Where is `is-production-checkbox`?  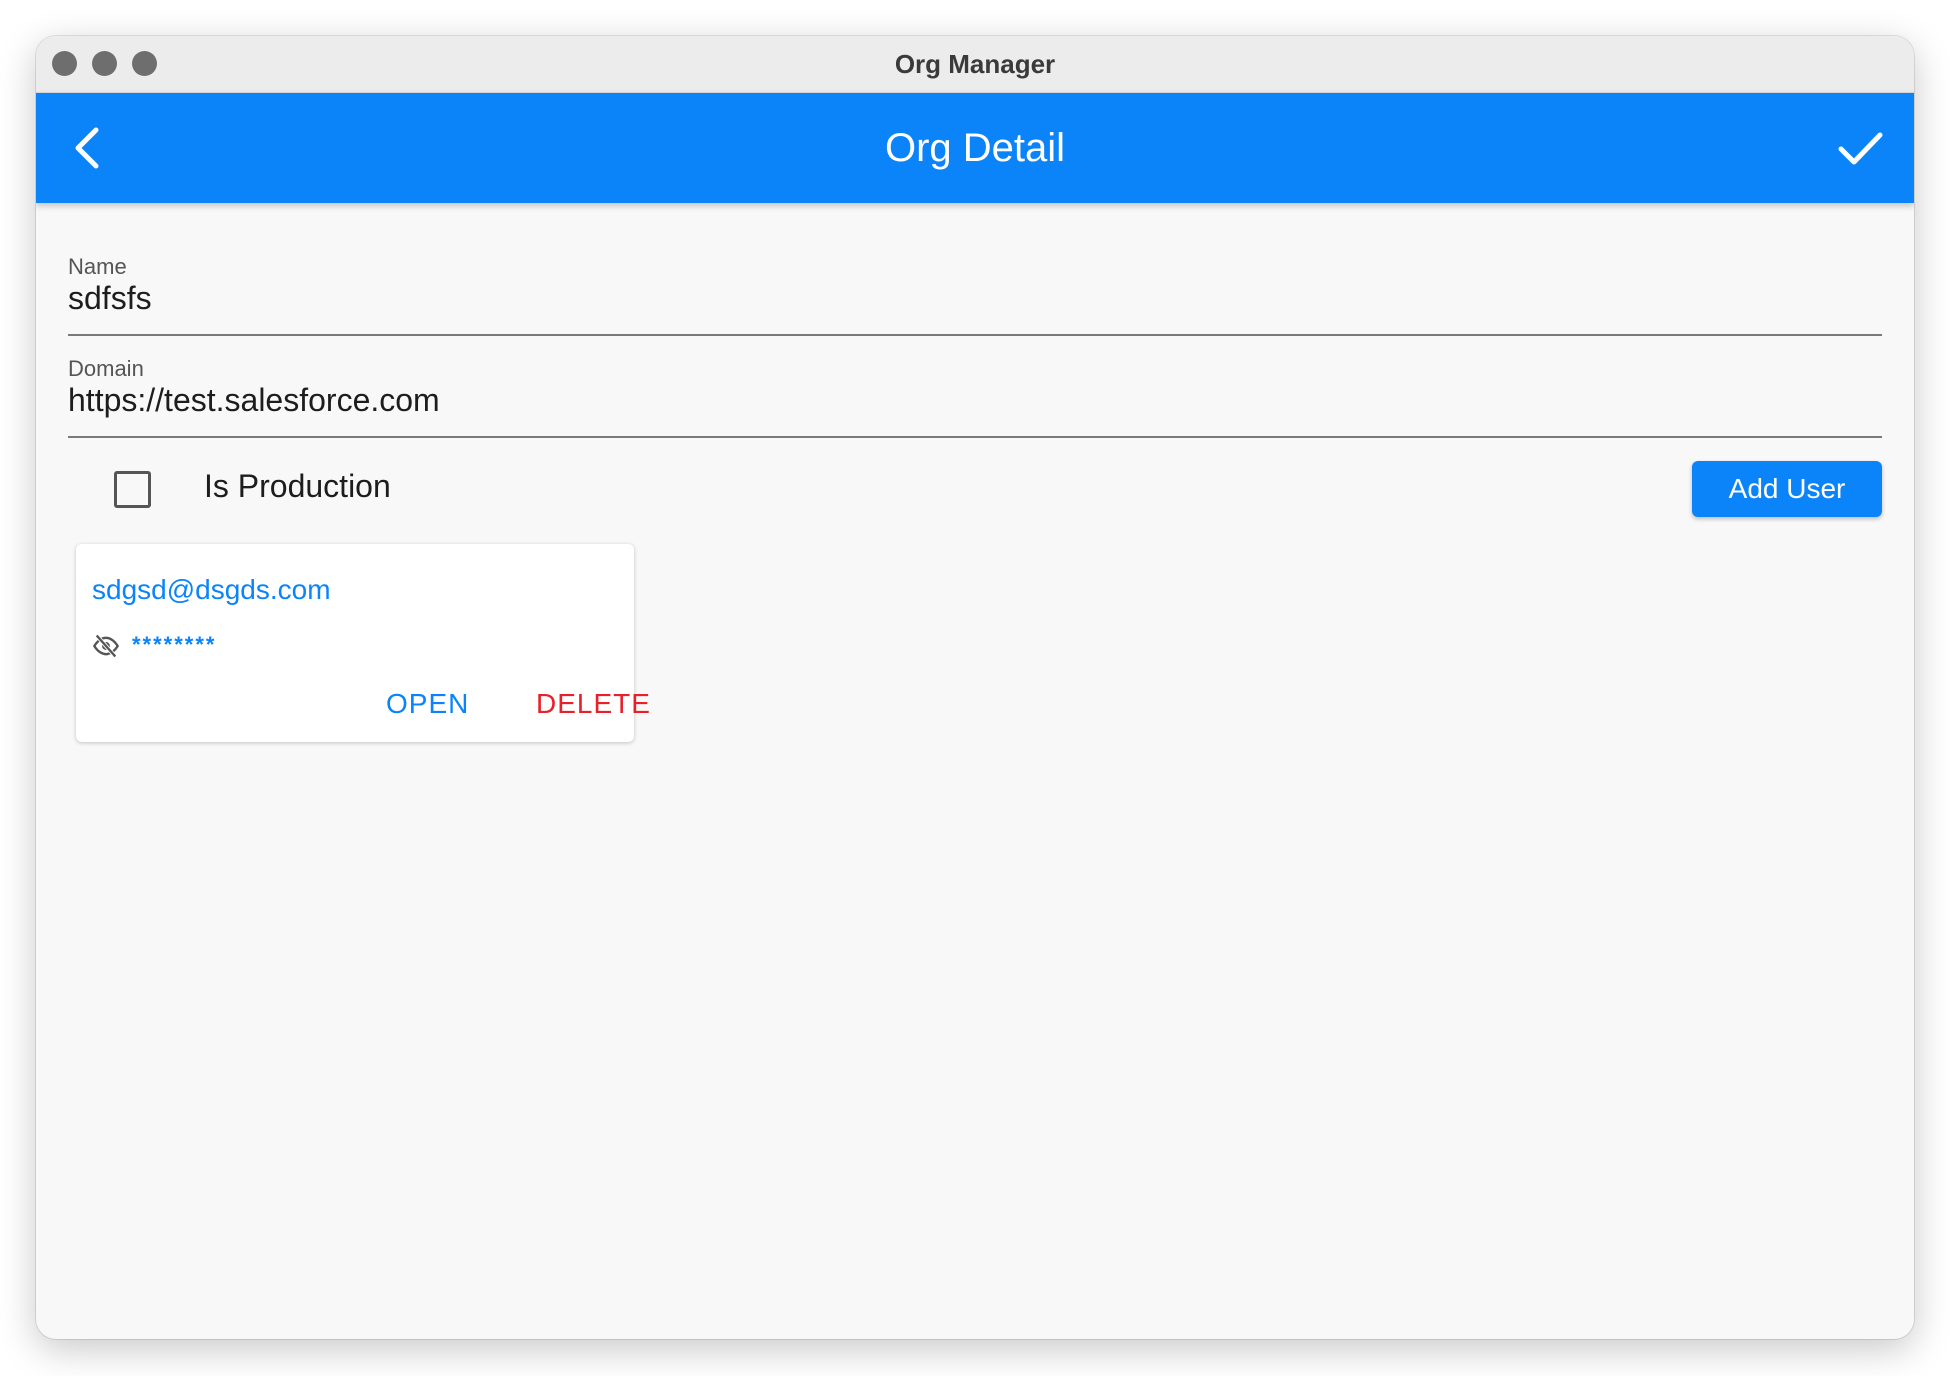 is-production-checkbox is located at coordinates (132, 489).